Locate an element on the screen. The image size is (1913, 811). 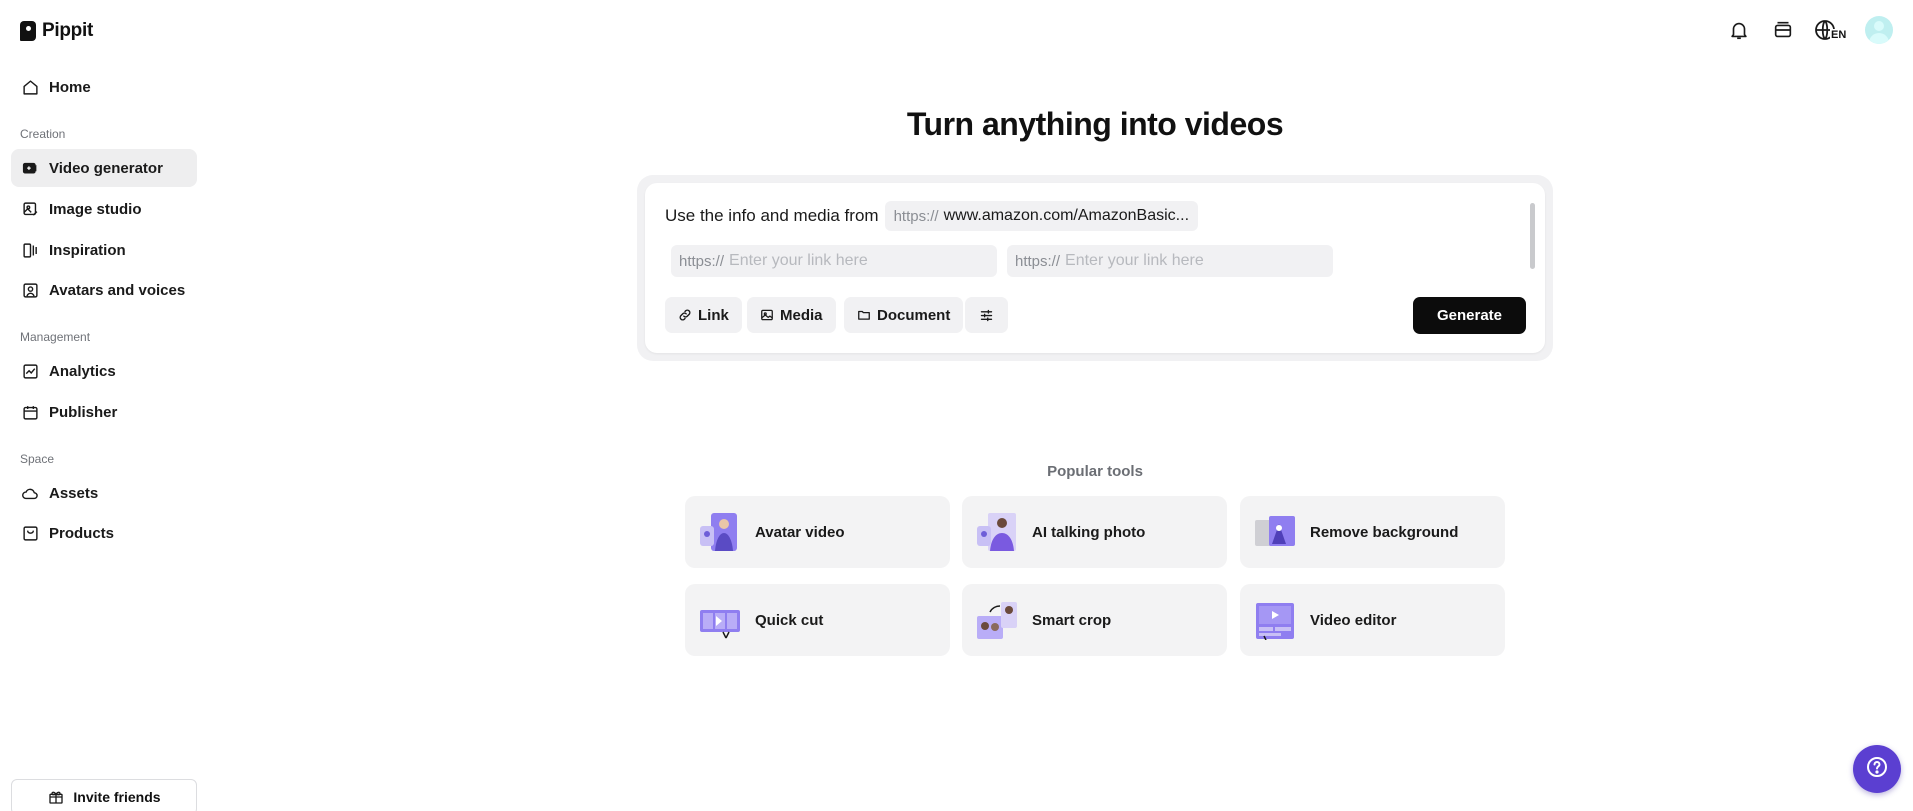
tool-card-label: Avatar video is located at coordinates (800, 532).